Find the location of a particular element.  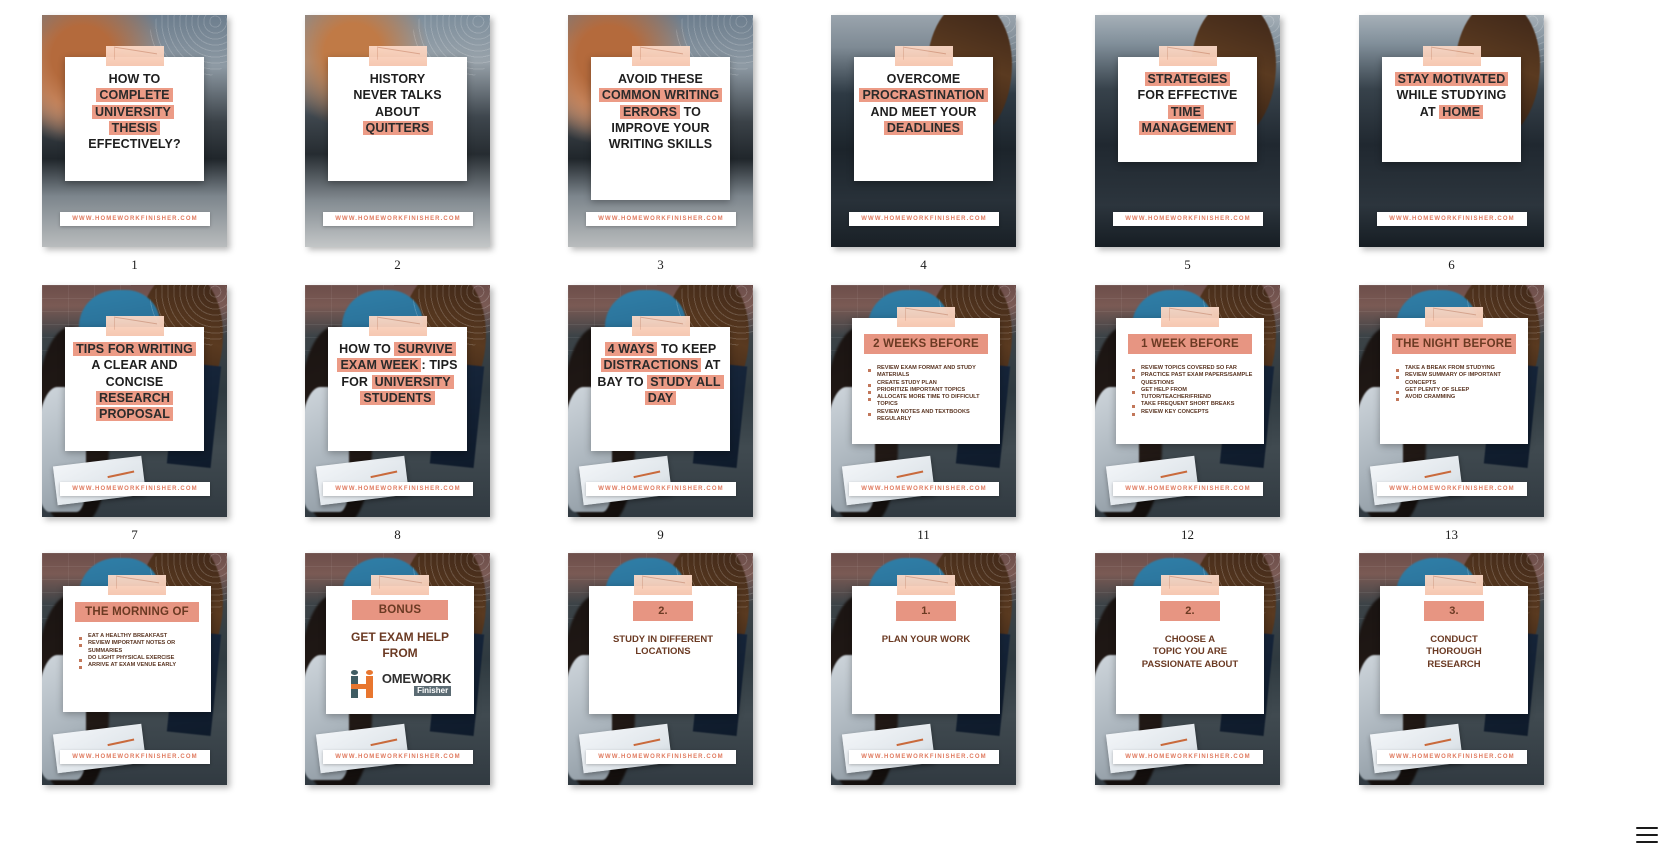

card-caption: 3 is located at coordinates (660, 264).